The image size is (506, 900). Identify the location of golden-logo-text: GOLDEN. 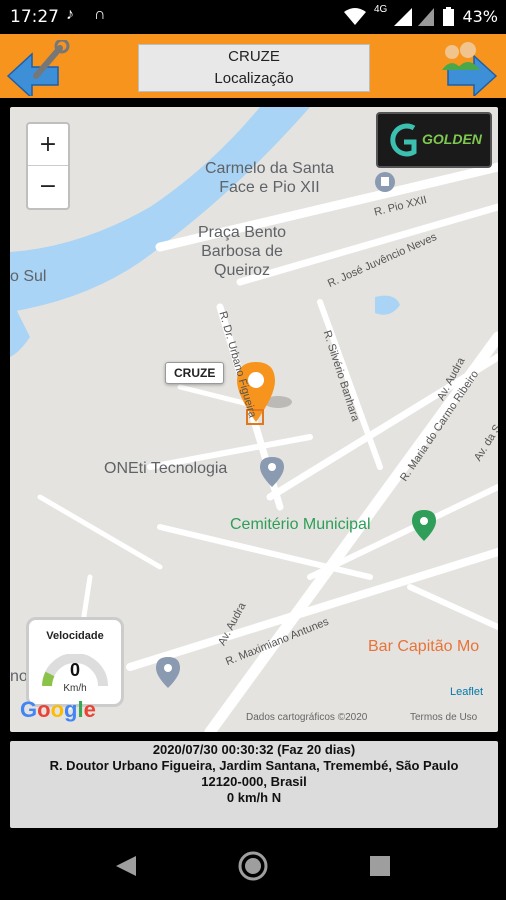
(452, 139).